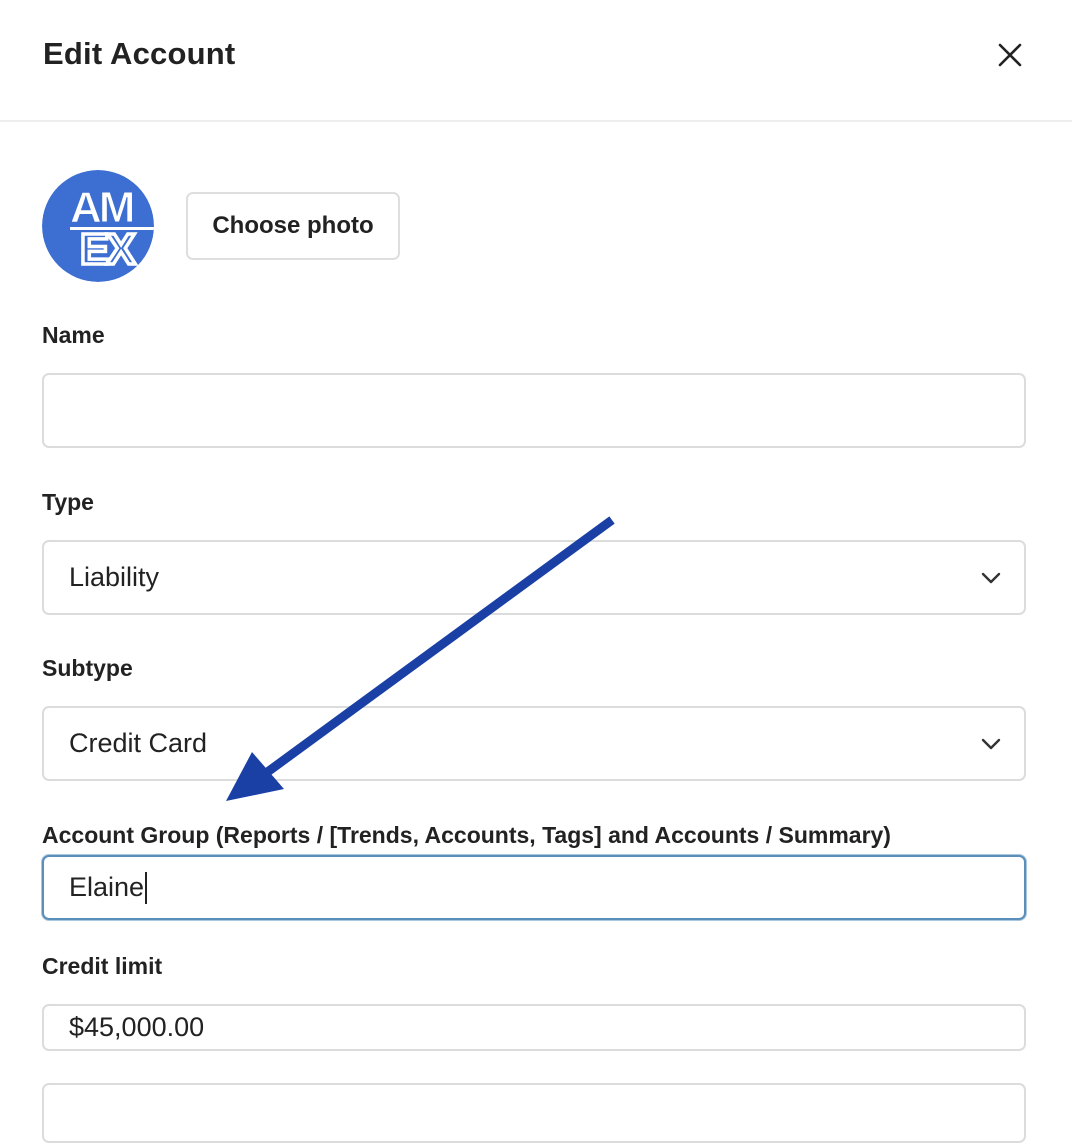 The height and width of the screenshot is (1143, 1072). What do you see at coordinates (102, 966) in the screenshot?
I see `credit-limit-label: Credit limit` at bounding box center [102, 966].